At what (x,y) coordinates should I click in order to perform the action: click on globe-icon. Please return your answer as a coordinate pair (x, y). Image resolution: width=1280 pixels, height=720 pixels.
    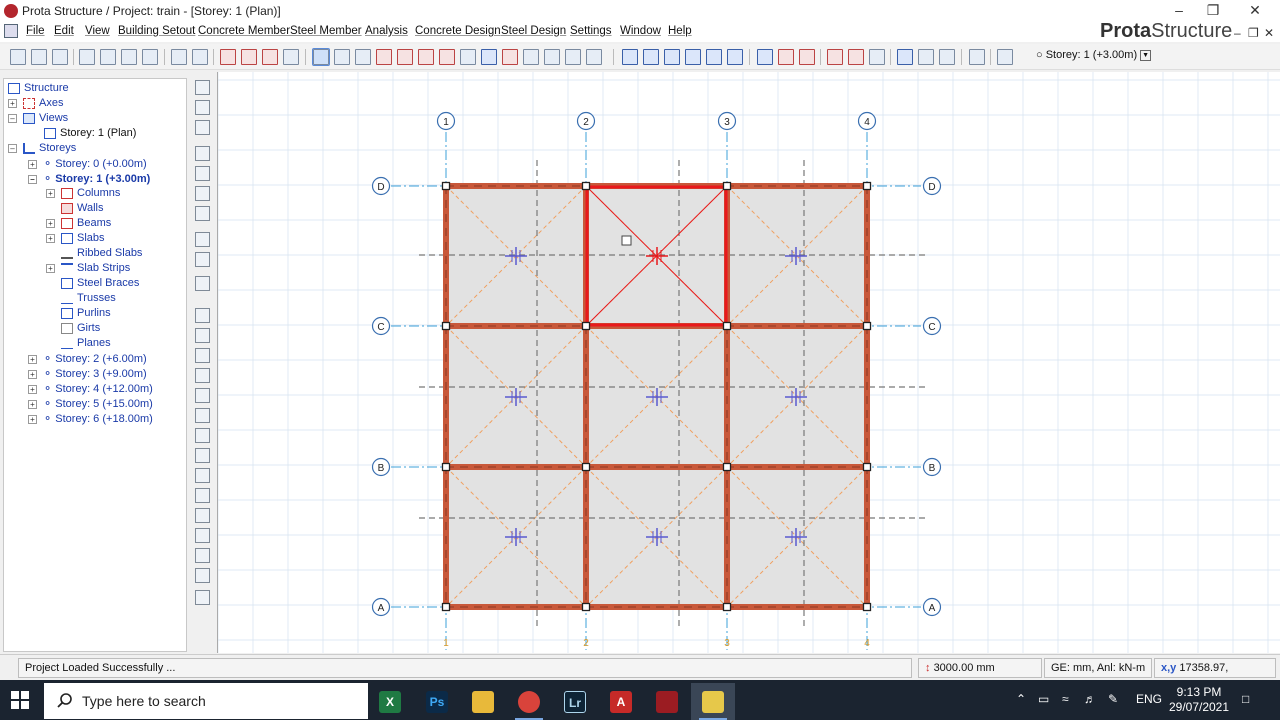
    Looking at the image, I should click on (202, 107).